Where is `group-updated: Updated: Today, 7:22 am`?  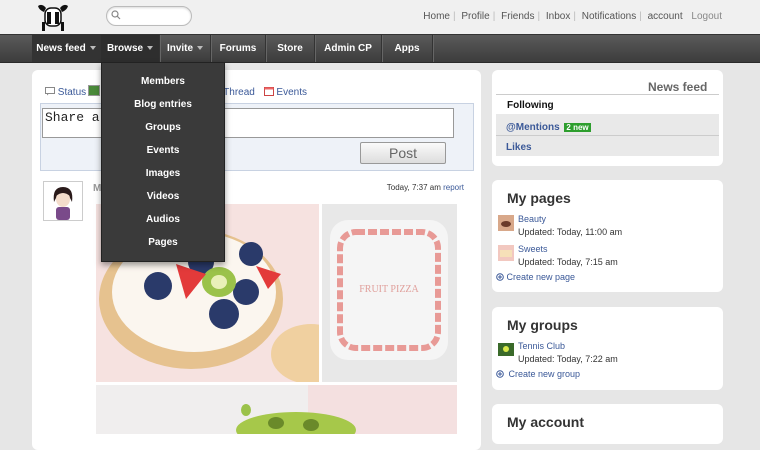
group-updated: Updated: Today, 7:22 am is located at coordinates (568, 359).